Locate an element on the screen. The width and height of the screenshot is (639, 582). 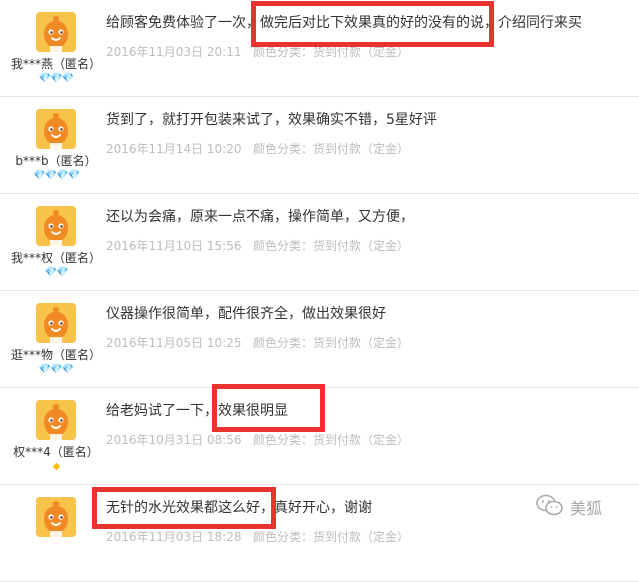
review-meta: 2016年11月03日 18:28 颜色分类：货到付款（定金） is located at coordinates (257, 537).